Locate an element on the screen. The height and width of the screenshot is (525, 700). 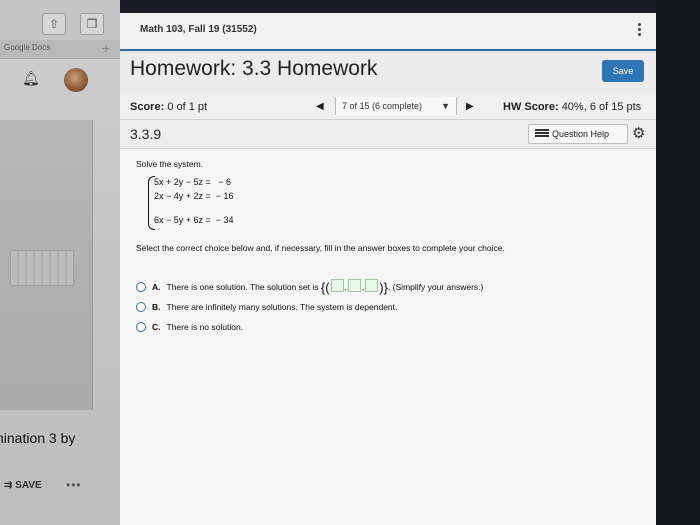
screen-bezel is located at coordinates (678, 262).